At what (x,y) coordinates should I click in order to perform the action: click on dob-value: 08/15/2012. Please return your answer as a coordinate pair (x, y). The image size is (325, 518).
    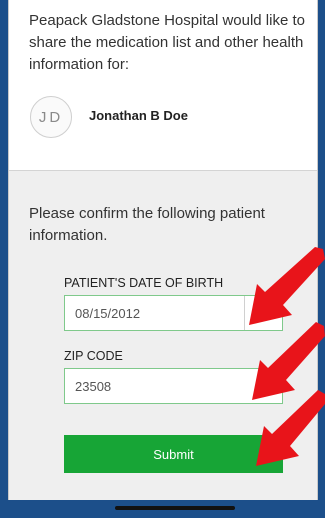
    Looking at the image, I should click on (108, 313).